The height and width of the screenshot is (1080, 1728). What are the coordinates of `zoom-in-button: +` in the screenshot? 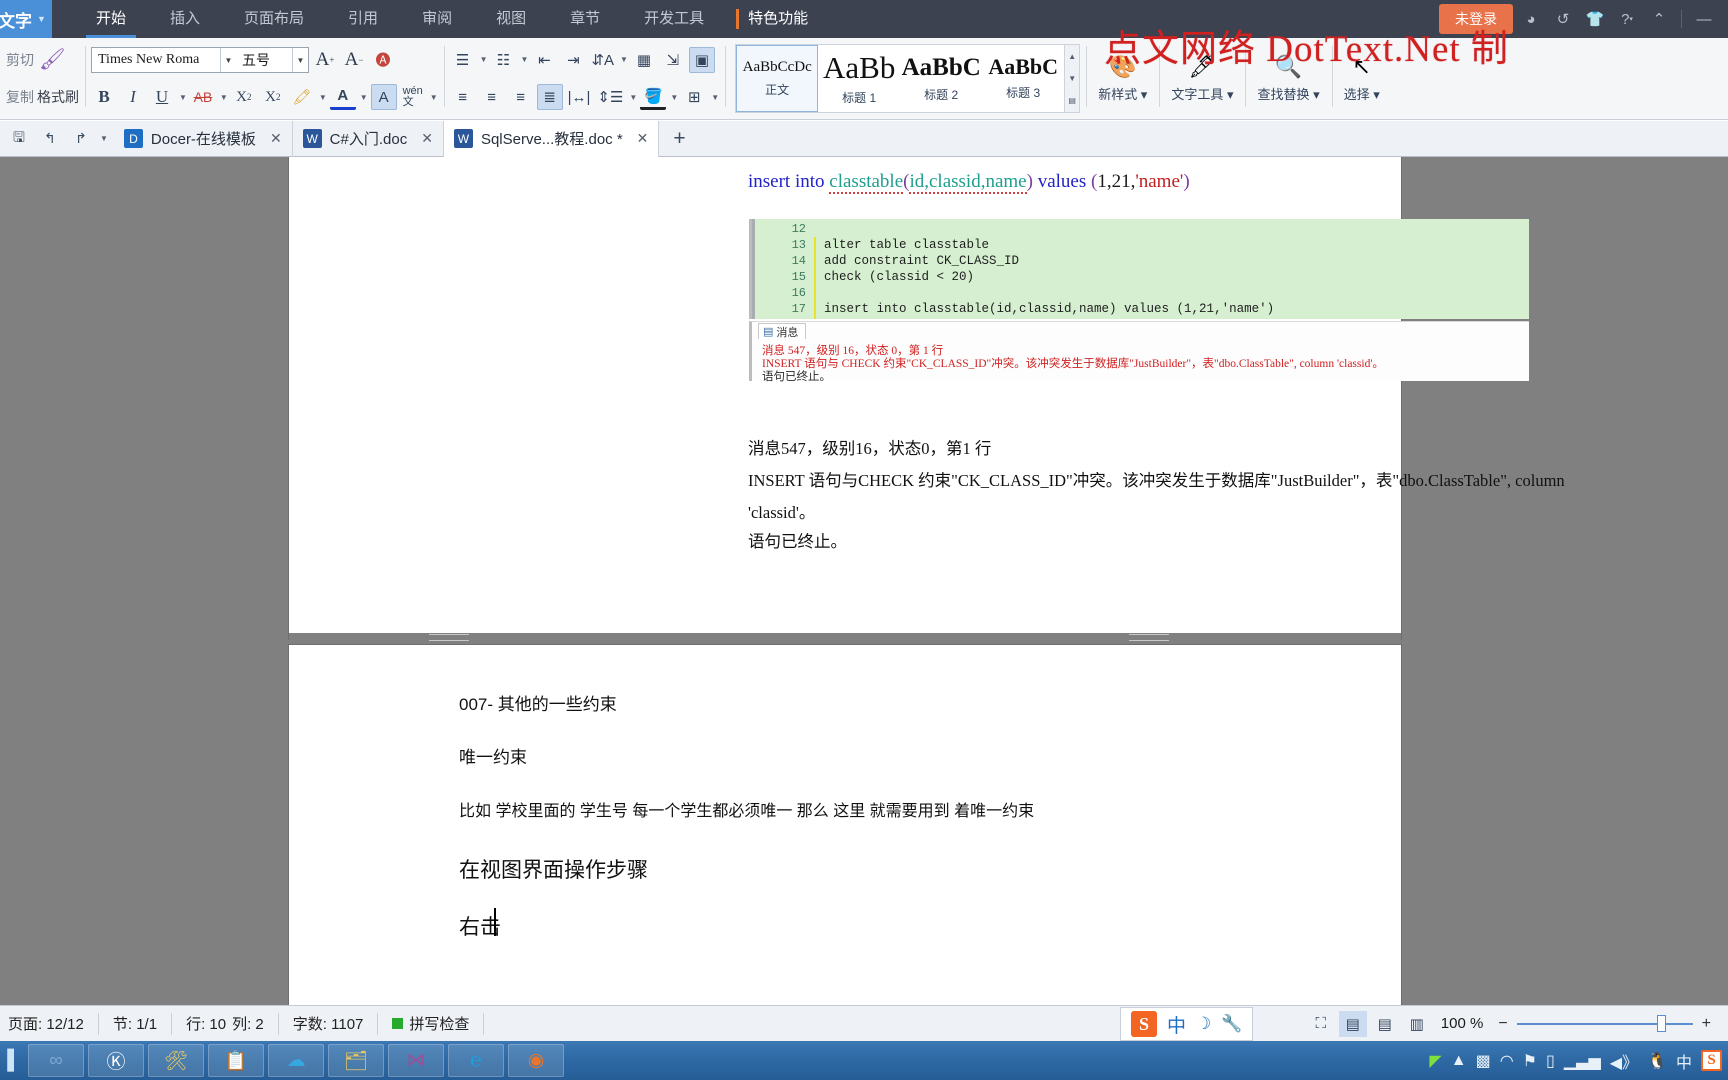 It's located at (1706, 1024).